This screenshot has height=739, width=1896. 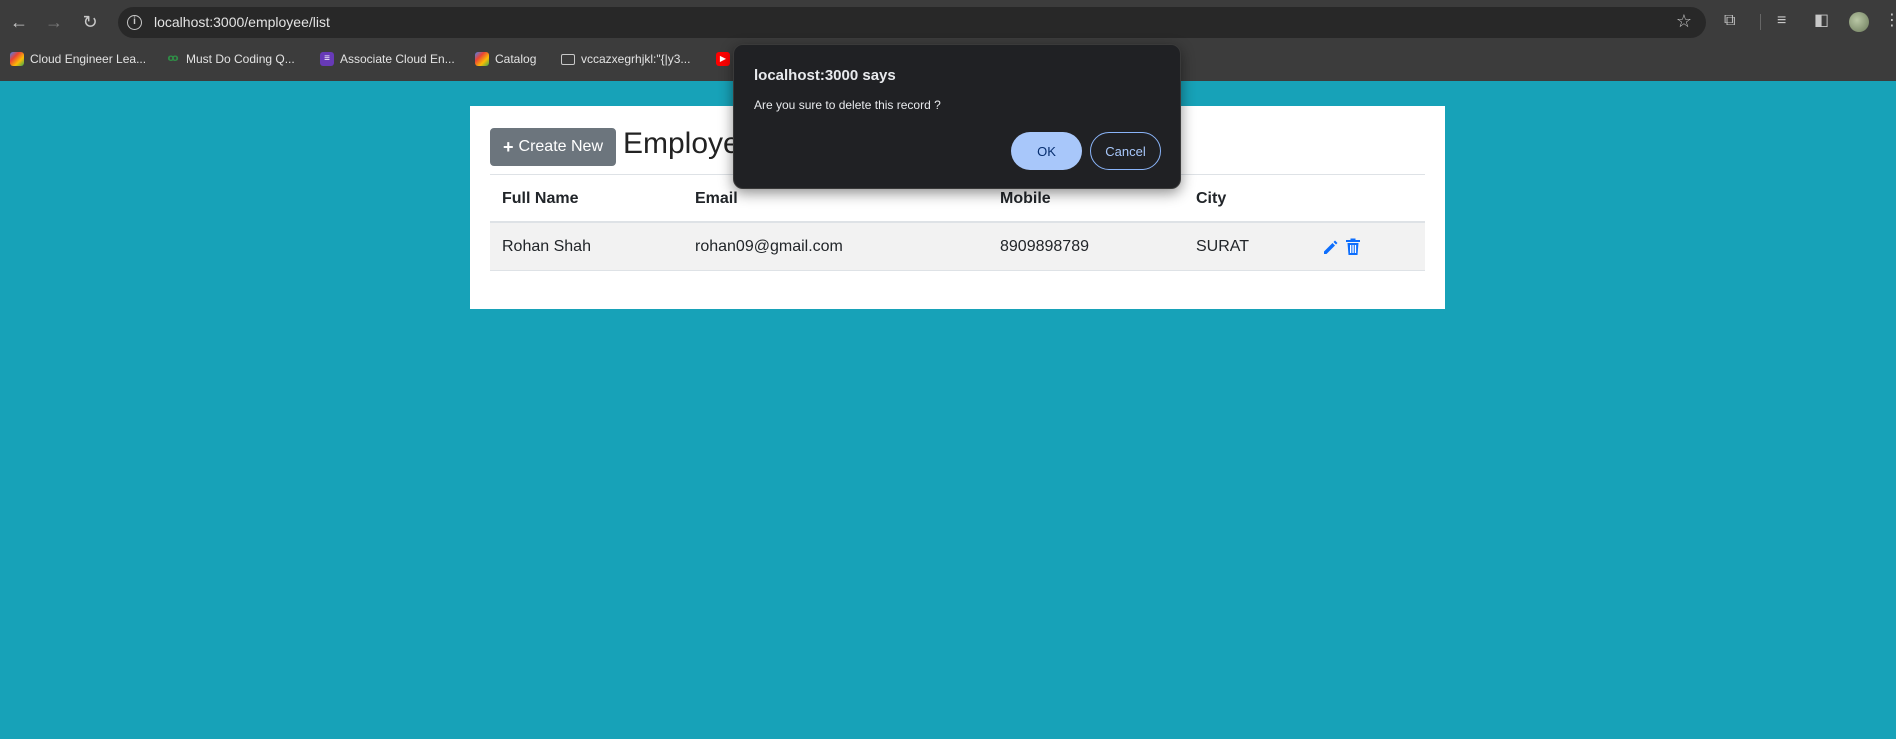 What do you see at coordinates (681, 143) in the screenshot?
I see `page-title: Employe` at bounding box center [681, 143].